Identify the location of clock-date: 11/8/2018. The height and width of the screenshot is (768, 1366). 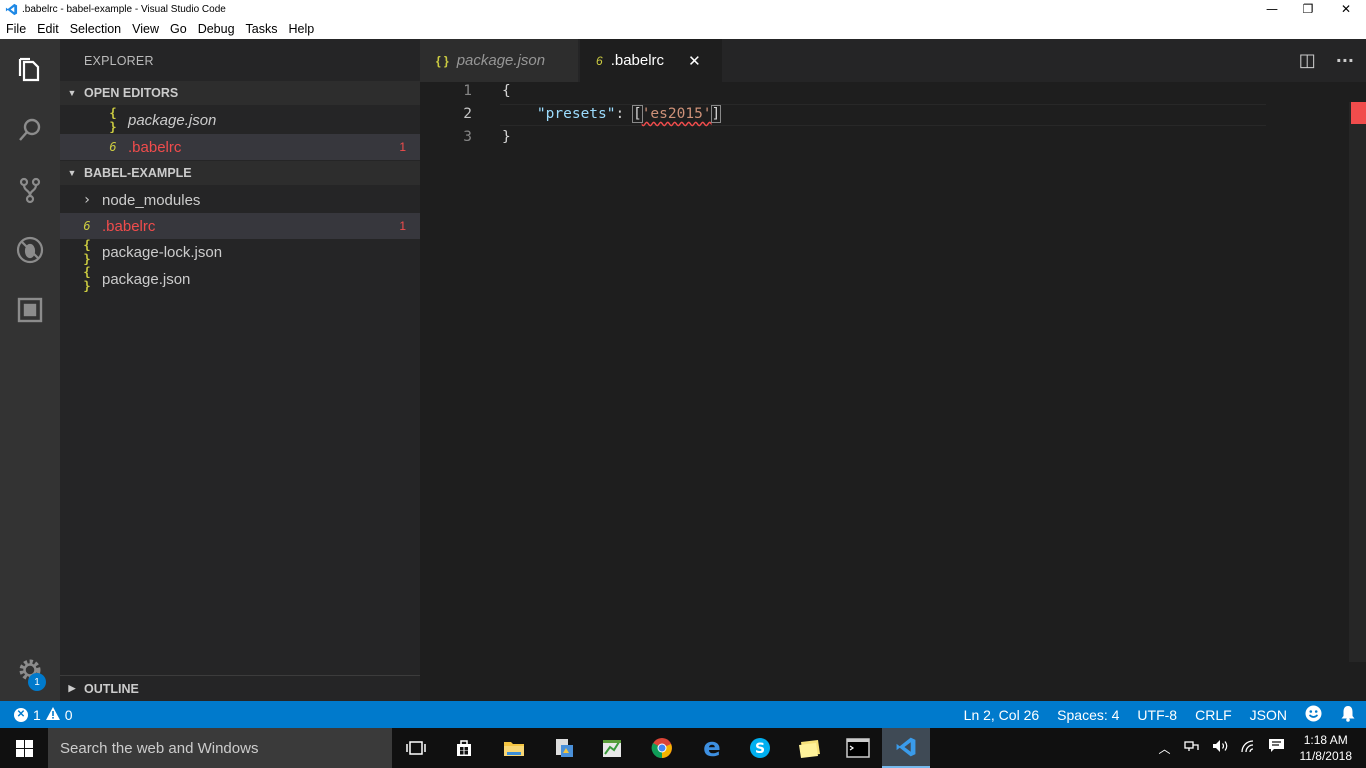
(1326, 756).